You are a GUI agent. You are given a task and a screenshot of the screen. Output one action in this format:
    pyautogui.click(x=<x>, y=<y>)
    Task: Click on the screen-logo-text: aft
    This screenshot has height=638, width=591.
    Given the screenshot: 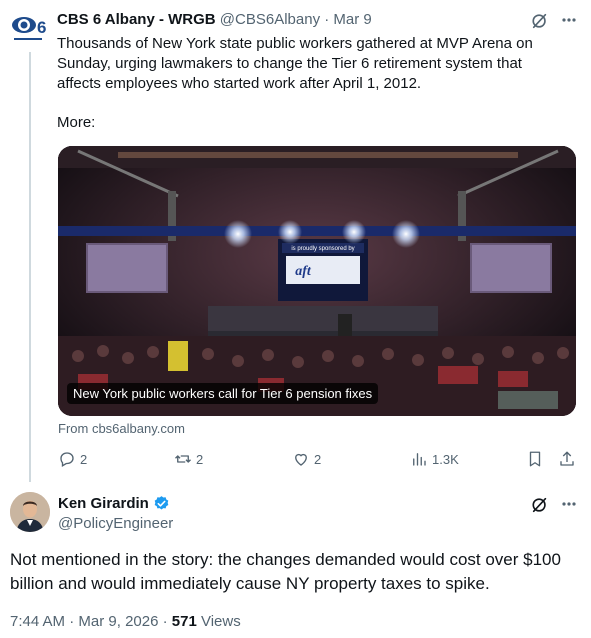 What is the action you would take?
    pyautogui.click(x=303, y=271)
    